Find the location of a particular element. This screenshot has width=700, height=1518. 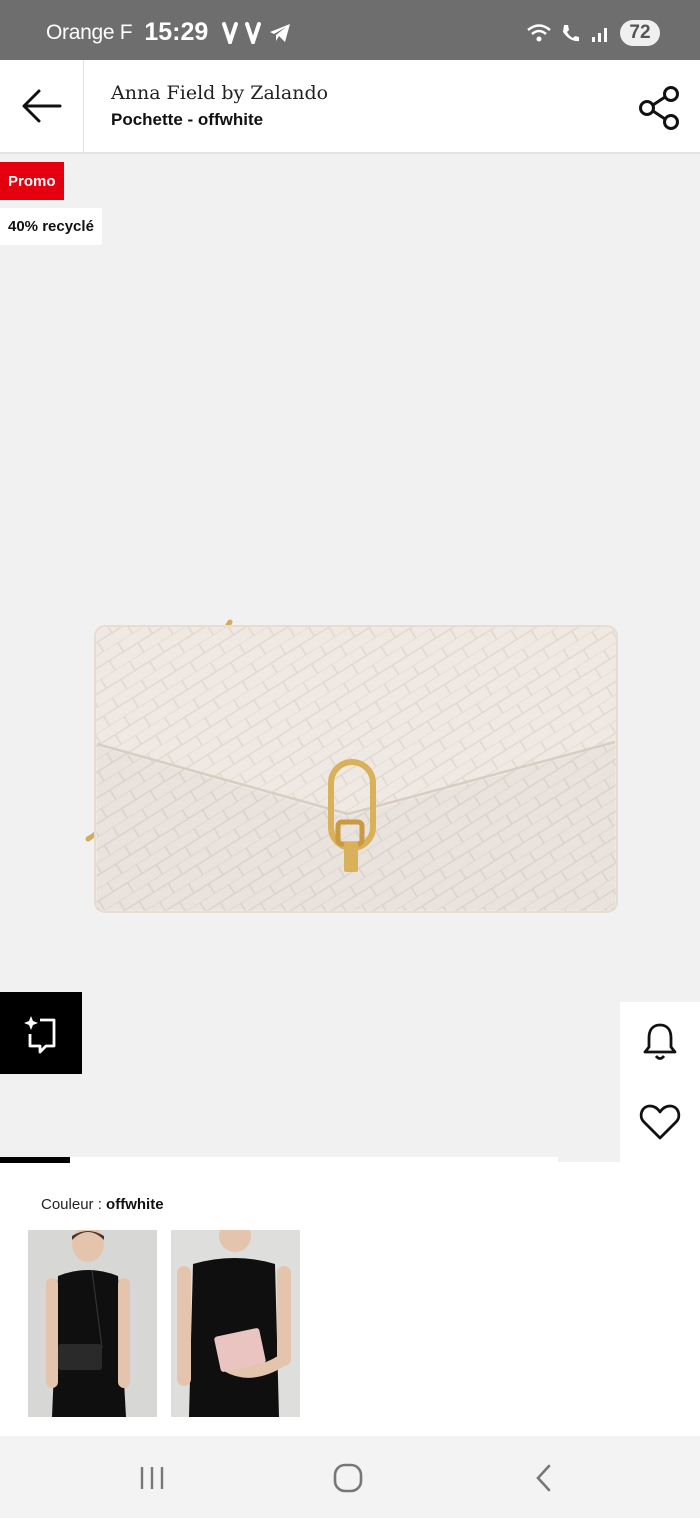

color-swatches is located at coordinates (171, 1323).